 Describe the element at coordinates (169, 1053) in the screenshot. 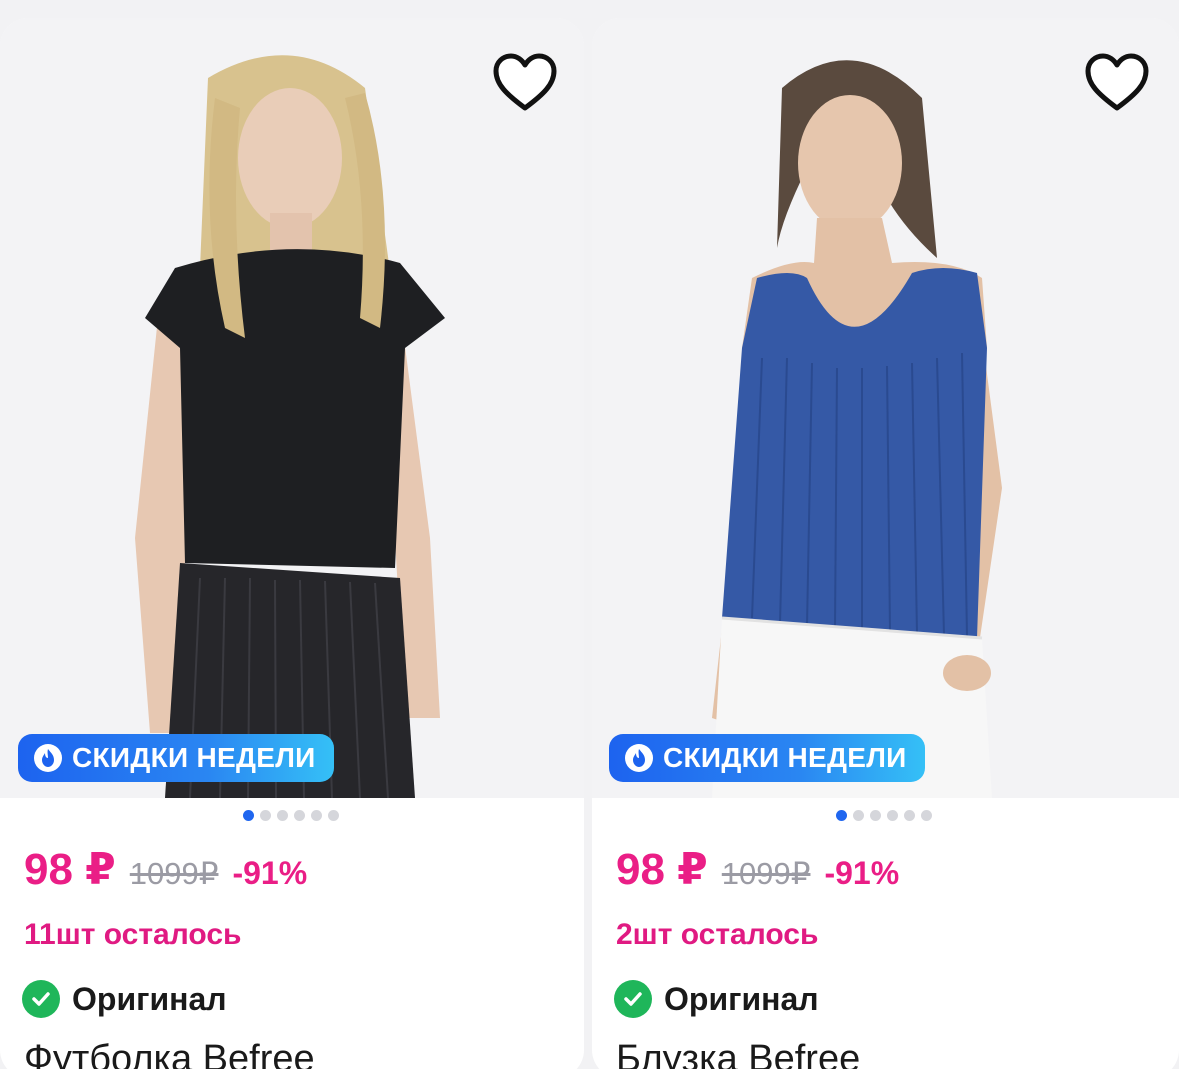

I see `product-title: Футболка Befree` at that location.